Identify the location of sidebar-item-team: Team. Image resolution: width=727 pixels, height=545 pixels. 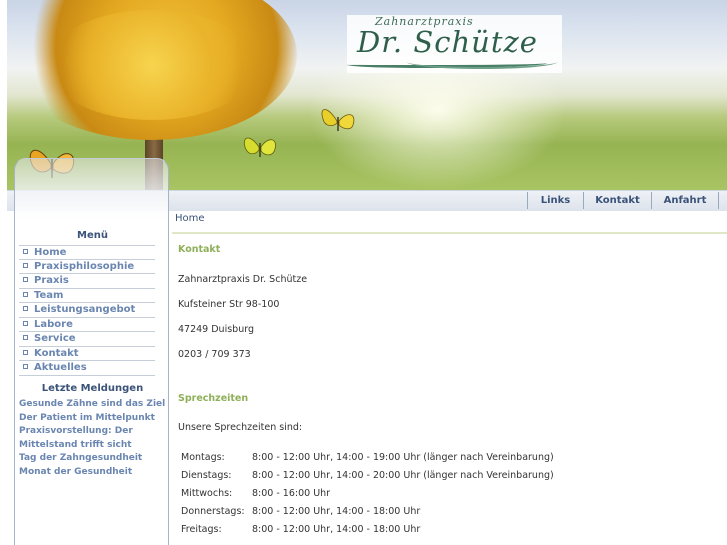
(87, 296).